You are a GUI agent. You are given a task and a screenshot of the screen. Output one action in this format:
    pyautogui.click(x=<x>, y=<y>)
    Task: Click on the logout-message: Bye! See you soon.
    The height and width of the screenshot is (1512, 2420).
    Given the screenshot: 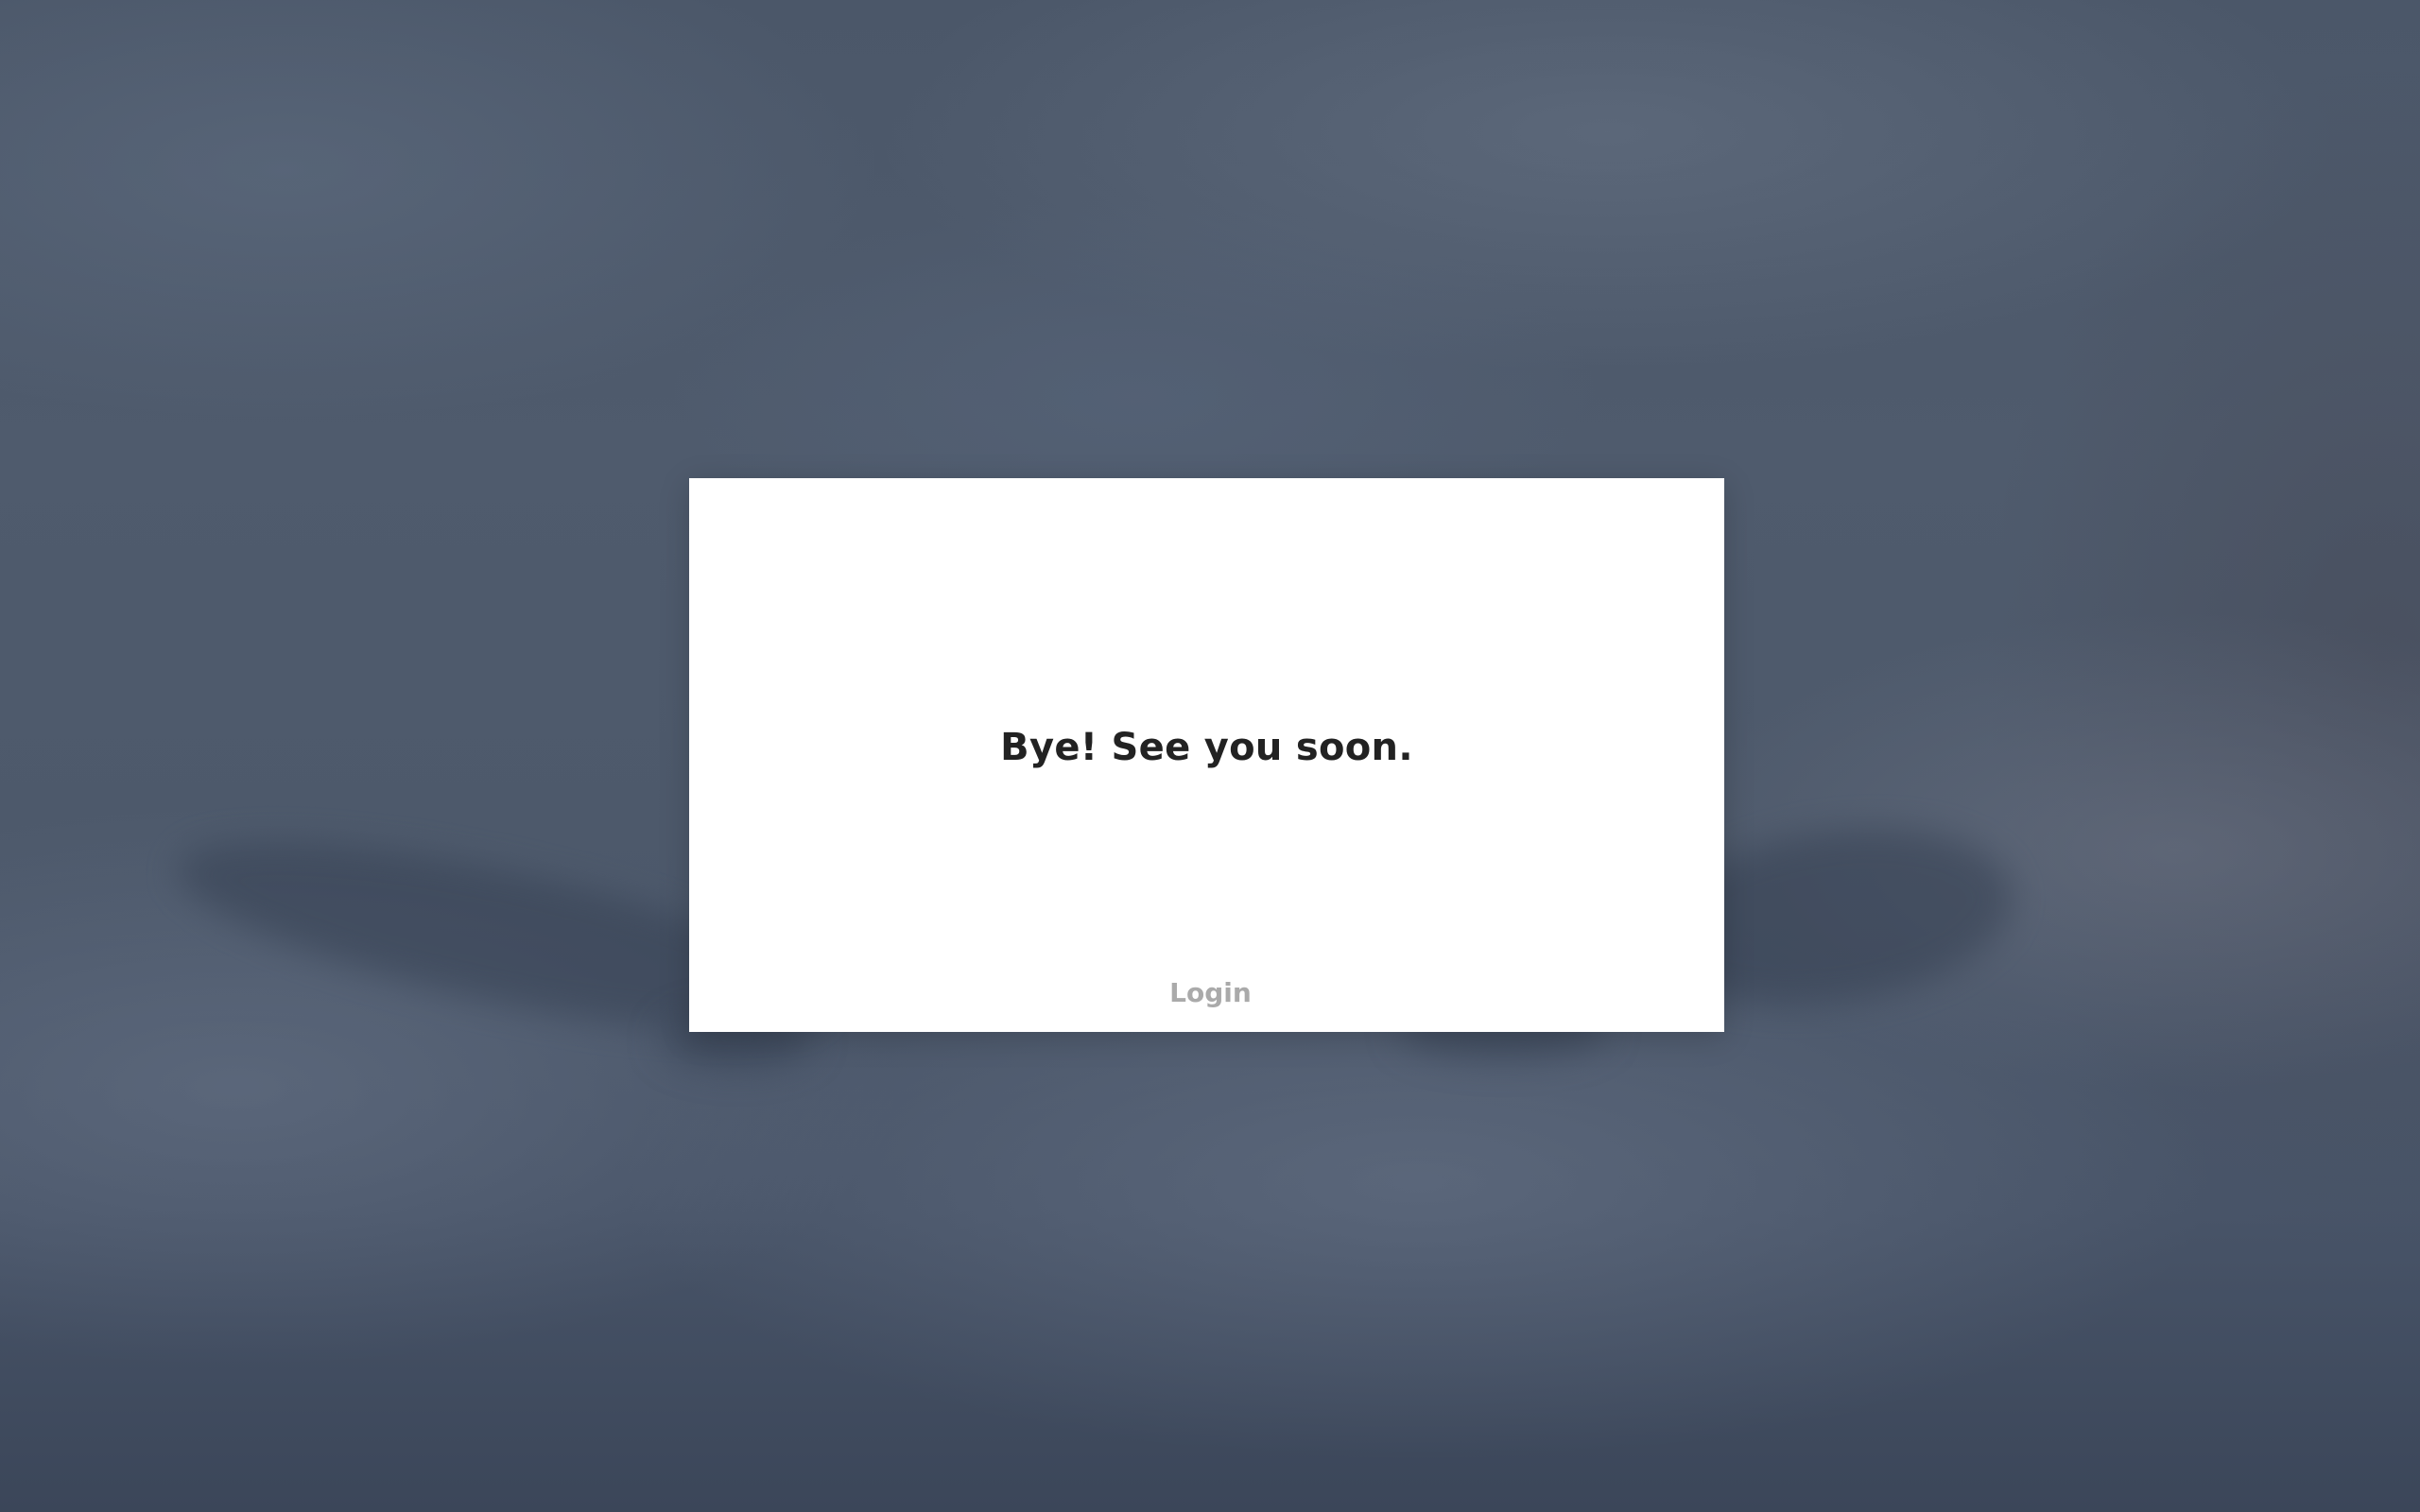 What is the action you would take?
    pyautogui.click(x=1206, y=747)
    